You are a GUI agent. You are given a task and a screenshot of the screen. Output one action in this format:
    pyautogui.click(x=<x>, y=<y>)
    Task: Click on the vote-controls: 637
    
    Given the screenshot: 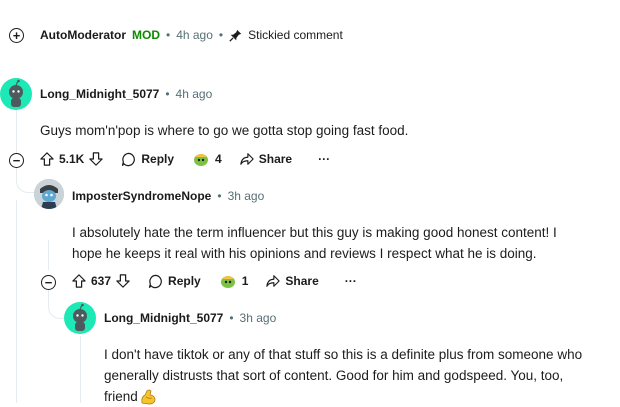 What is the action you would take?
    pyautogui.click(x=101, y=281)
    